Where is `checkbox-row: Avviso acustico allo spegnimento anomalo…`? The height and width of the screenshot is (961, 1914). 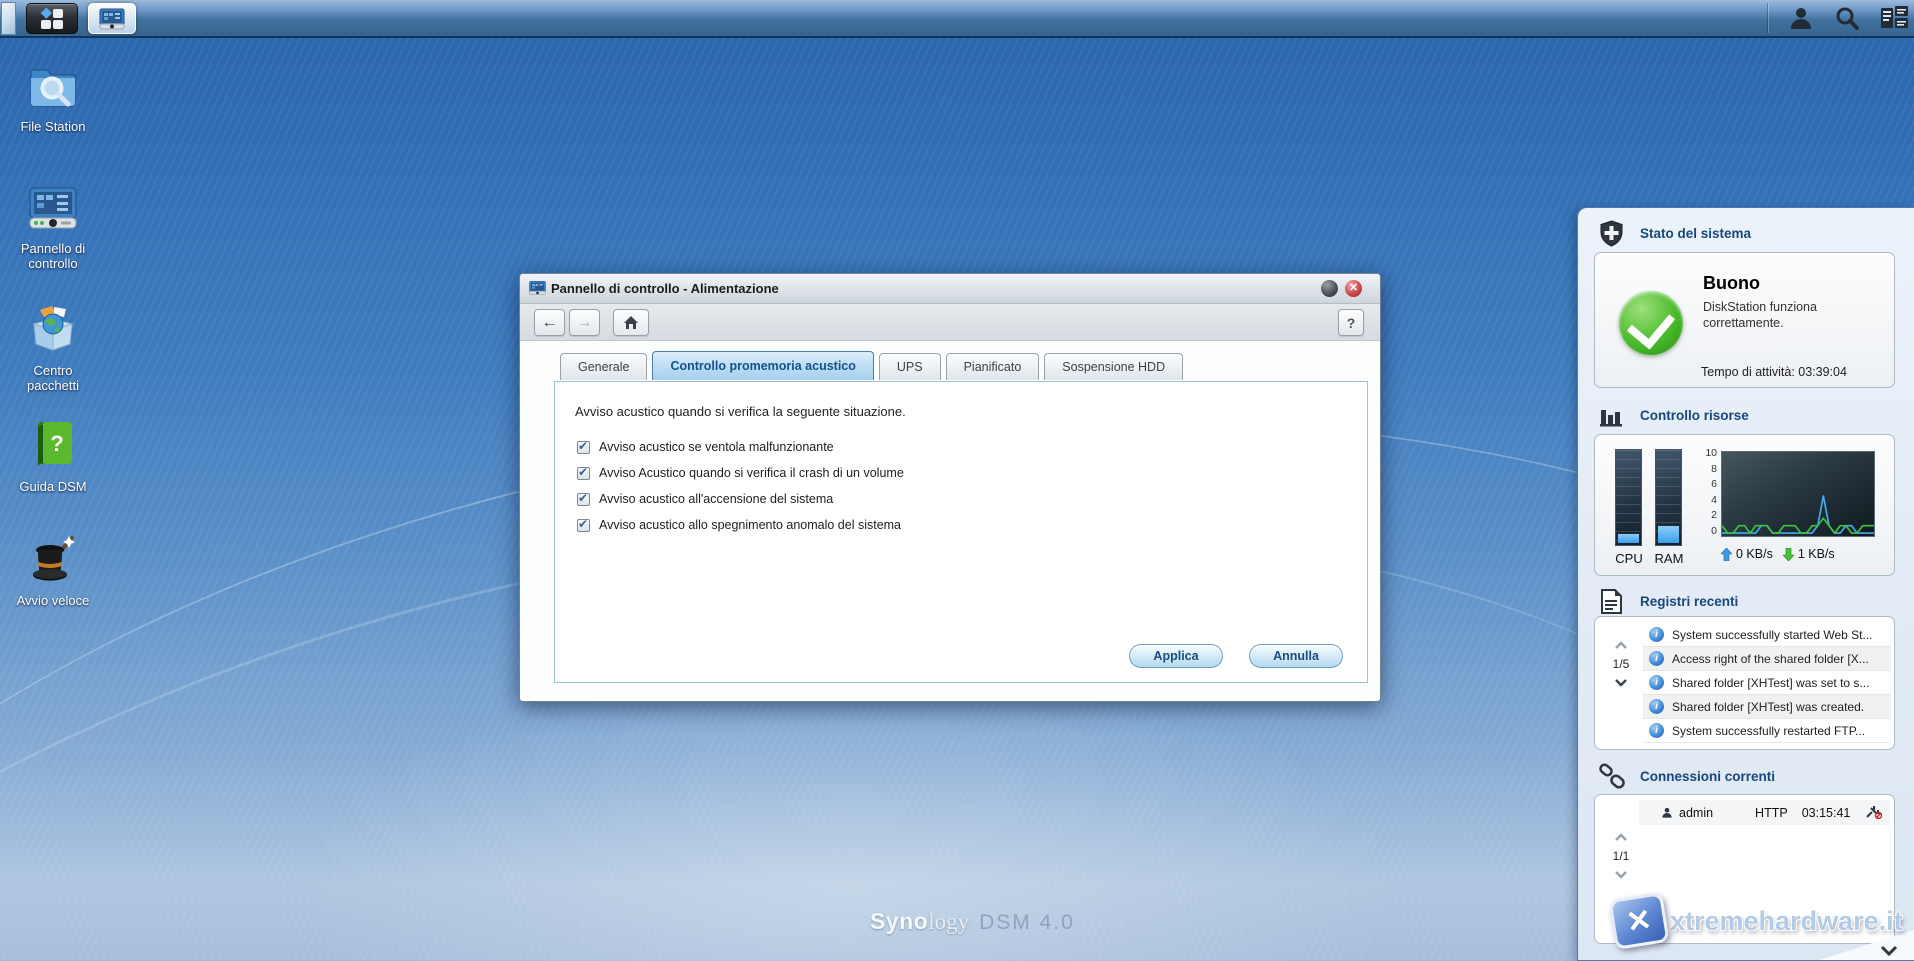
checkbox-row: Avviso acustico allo spegnimento anomalo… is located at coordinates (740, 525).